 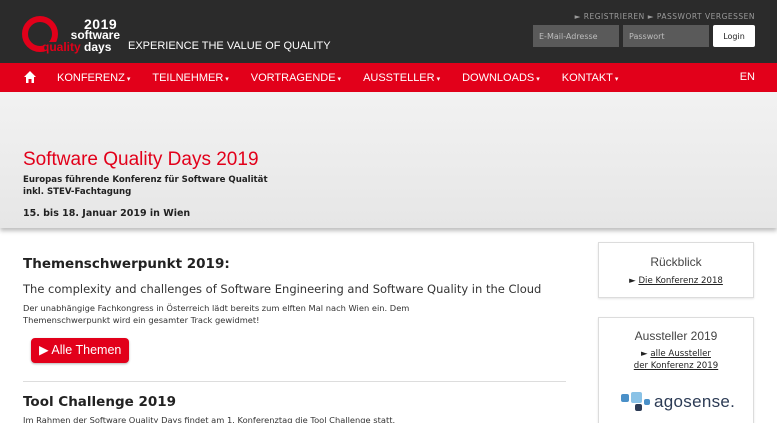 What do you see at coordinates (747, 77) in the screenshot?
I see `language-switch: EN` at bounding box center [747, 77].